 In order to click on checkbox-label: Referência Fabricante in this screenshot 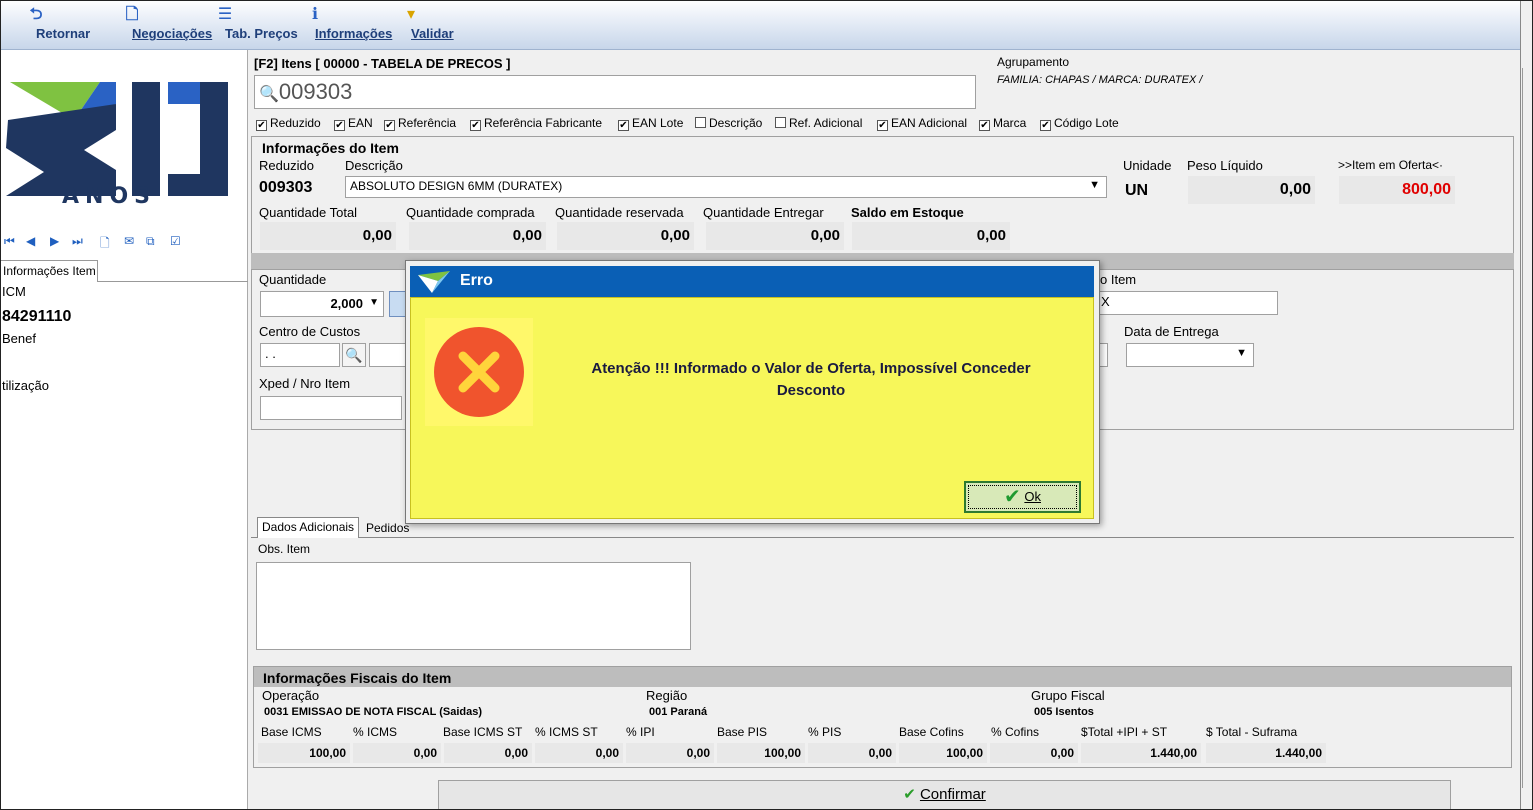, I will do `click(543, 123)`.